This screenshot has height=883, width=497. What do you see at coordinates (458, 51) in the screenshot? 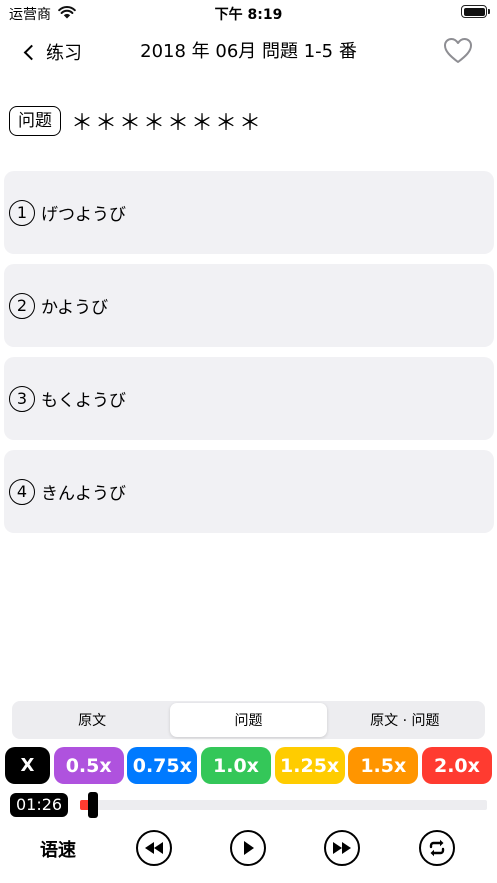
I see `favorite-heart-icon` at bounding box center [458, 51].